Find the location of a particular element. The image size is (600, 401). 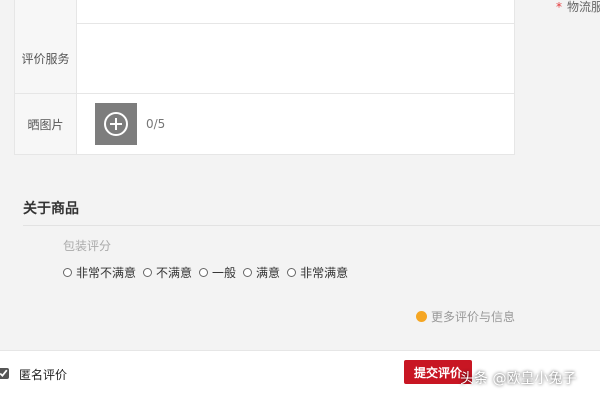

rating-option-satisfied: 满意 is located at coordinates (261, 272).